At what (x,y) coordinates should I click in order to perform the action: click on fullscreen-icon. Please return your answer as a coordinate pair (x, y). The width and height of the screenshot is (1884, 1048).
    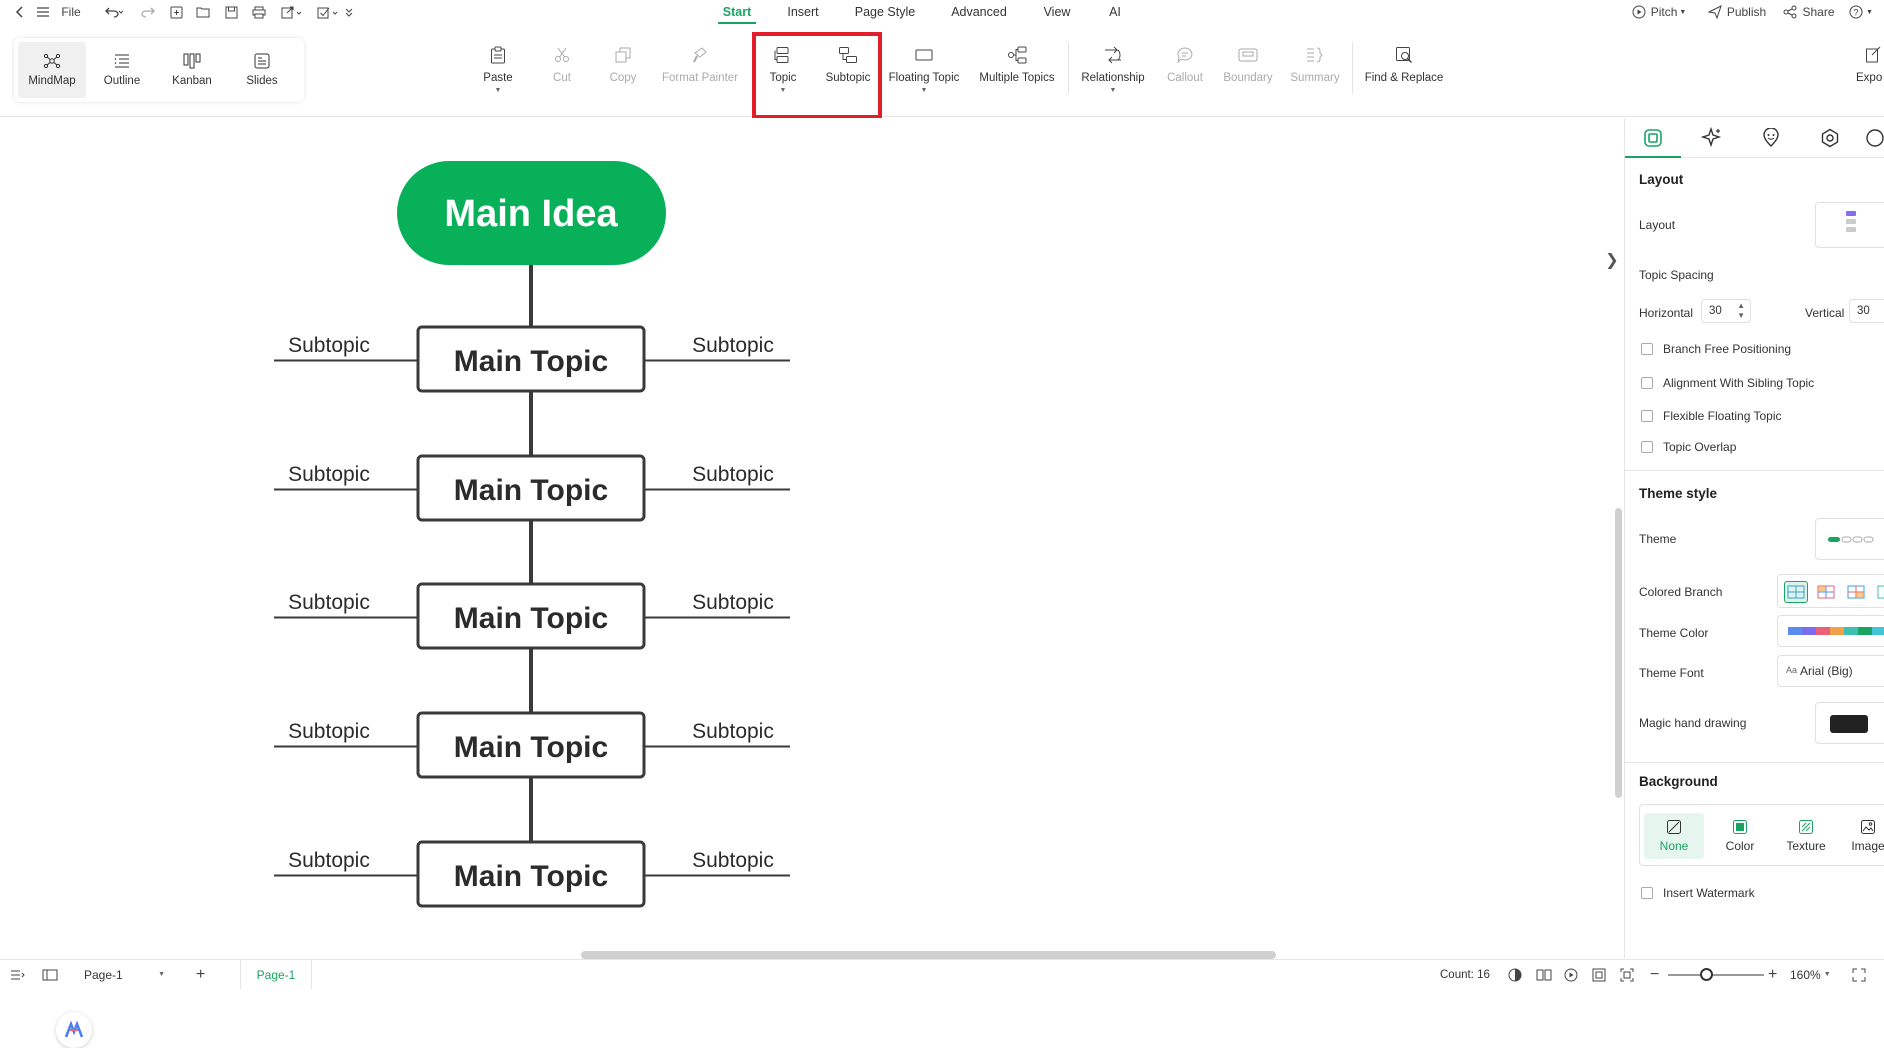
    Looking at the image, I should click on (1859, 974).